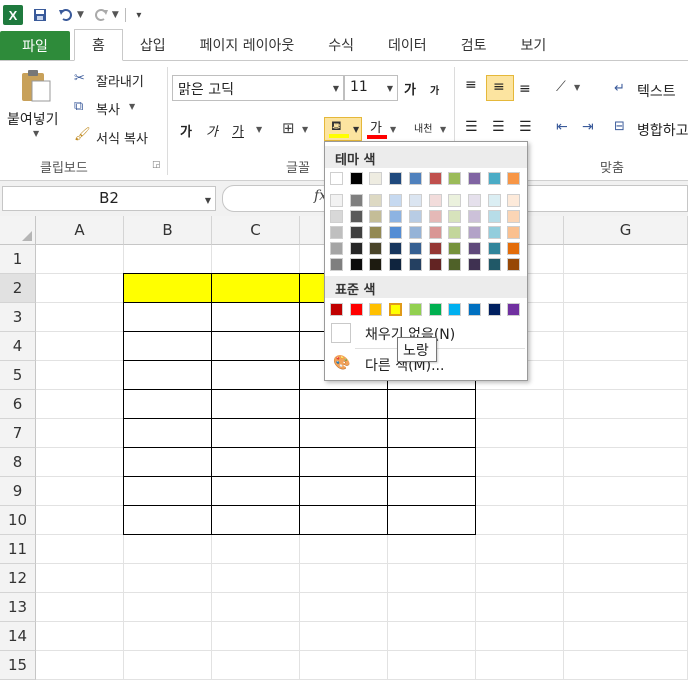 The width and height of the screenshot is (688, 680). What do you see at coordinates (344, 665) in the screenshot?
I see `cell-d15` at bounding box center [344, 665].